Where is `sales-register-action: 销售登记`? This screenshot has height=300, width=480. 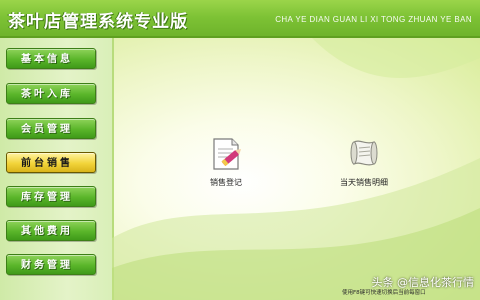
sales-register-action: 销售登记 is located at coordinates (226, 162).